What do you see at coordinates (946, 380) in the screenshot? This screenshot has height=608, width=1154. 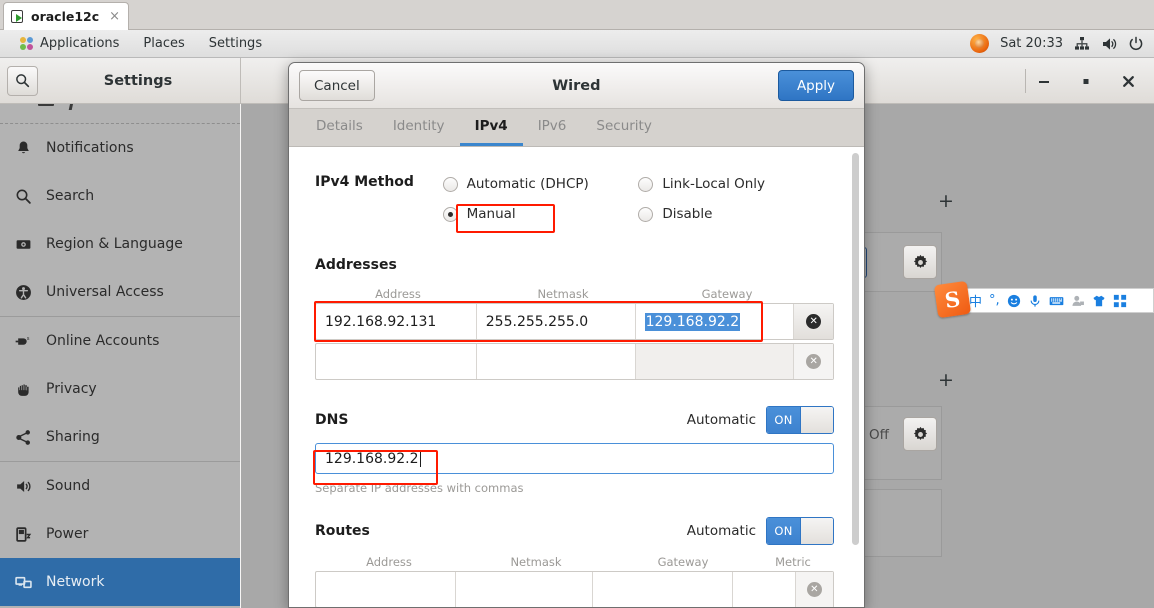 I see `add-connection-button-2: +` at bounding box center [946, 380].